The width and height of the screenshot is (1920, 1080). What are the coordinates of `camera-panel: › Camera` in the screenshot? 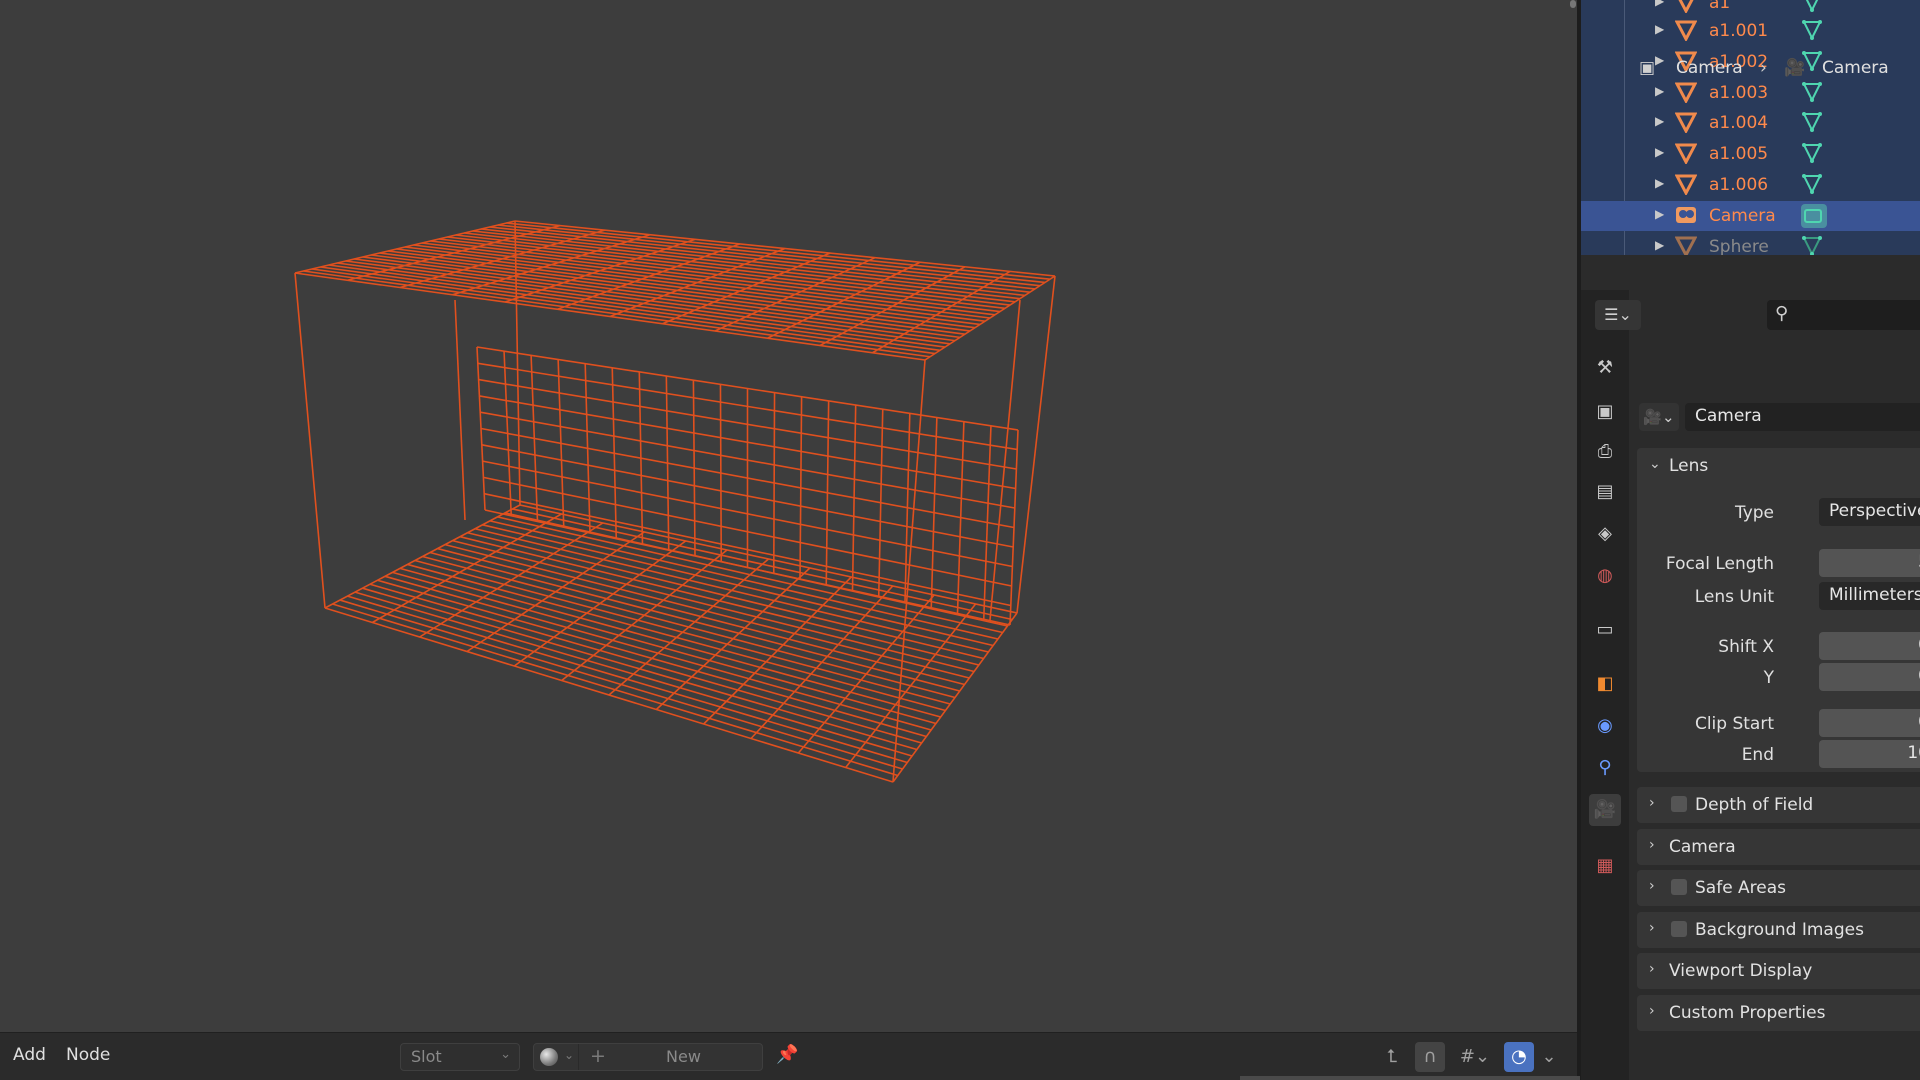 It's located at (1778, 847).